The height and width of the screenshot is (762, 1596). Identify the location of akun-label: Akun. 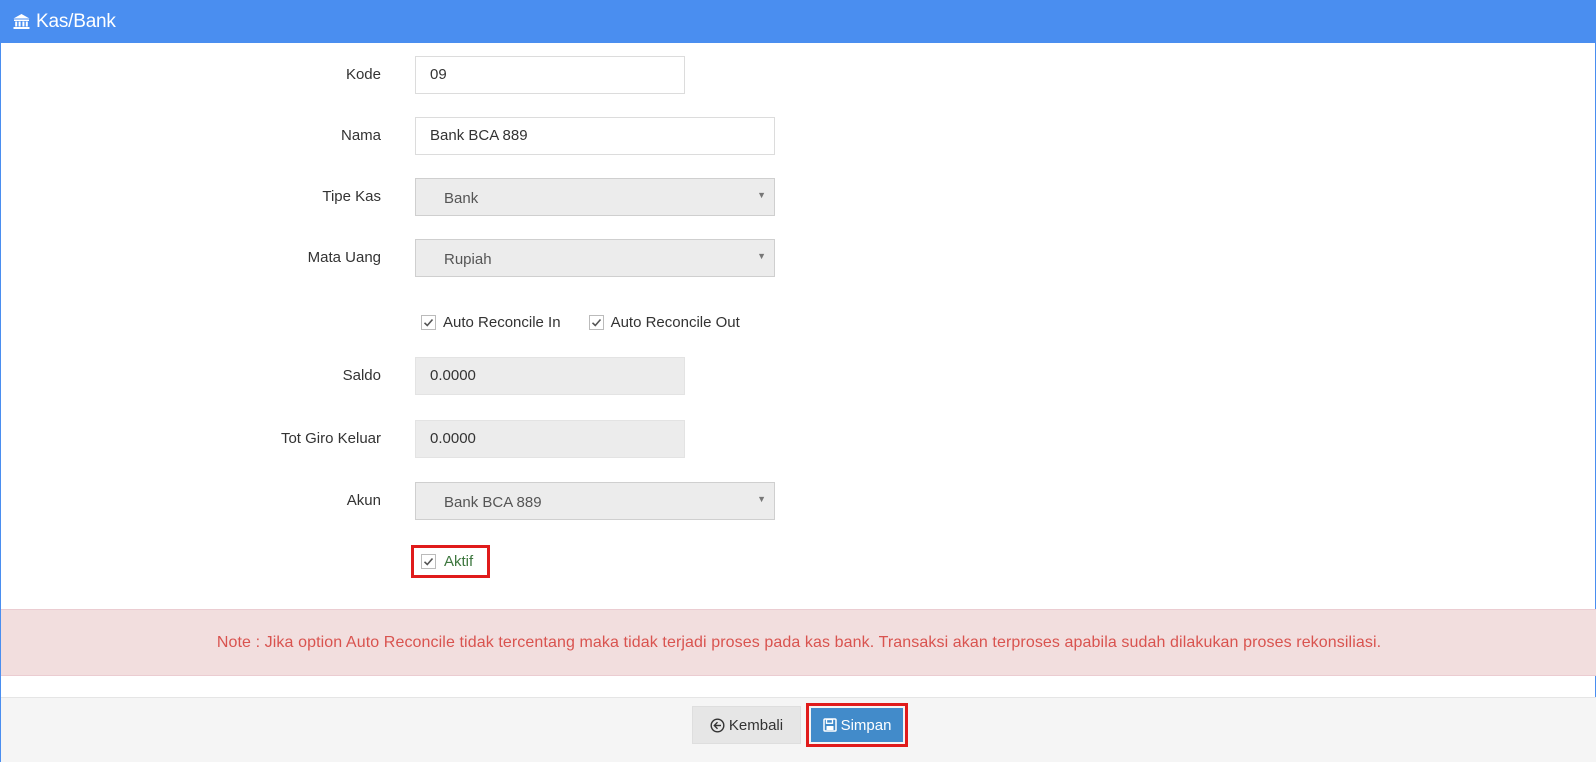
(363, 500).